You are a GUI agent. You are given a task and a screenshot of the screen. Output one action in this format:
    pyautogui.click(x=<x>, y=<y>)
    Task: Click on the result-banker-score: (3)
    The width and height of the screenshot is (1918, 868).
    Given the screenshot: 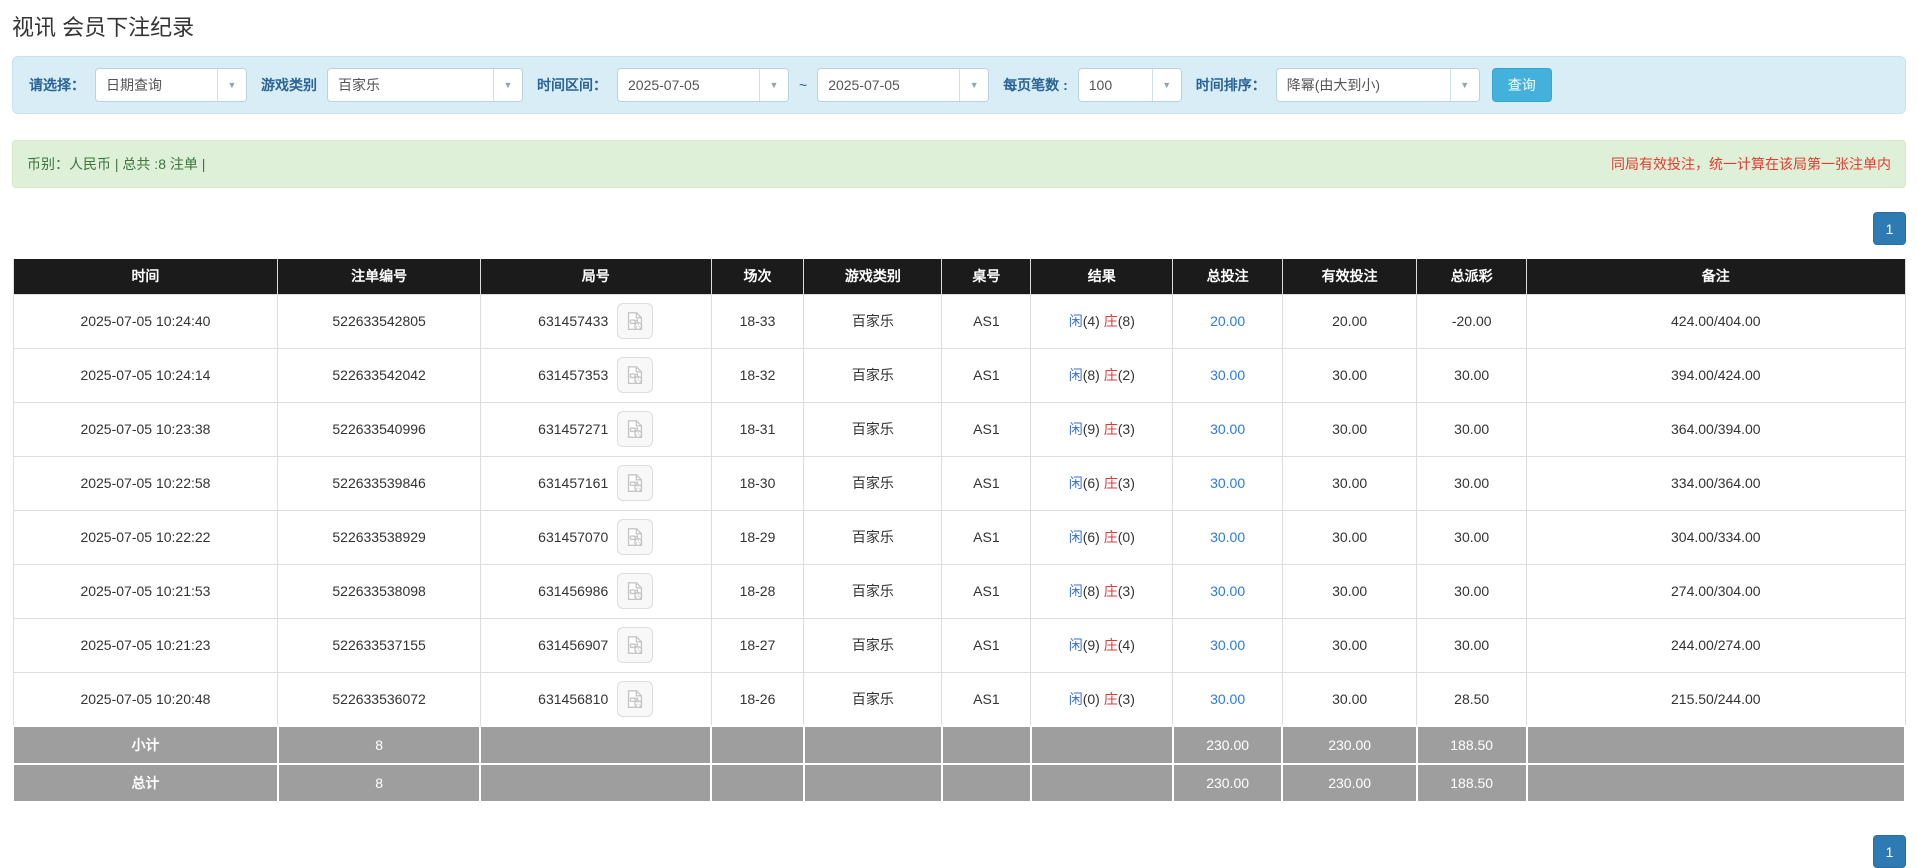 What is the action you would take?
    pyautogui.click(x=1126, y=591)
    